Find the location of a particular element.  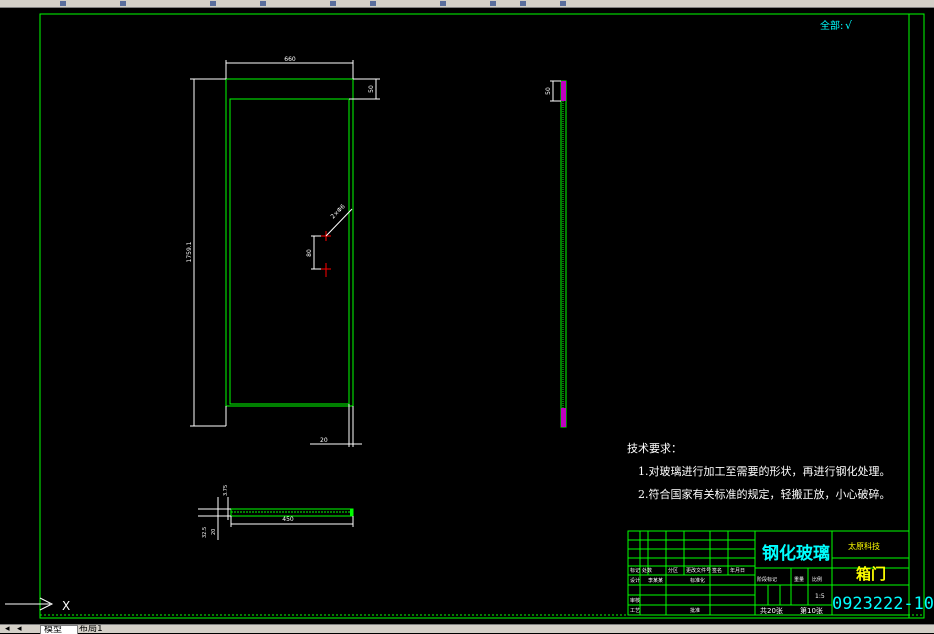

section-dim-3: 32.5 is located at coordinates (205, 532).